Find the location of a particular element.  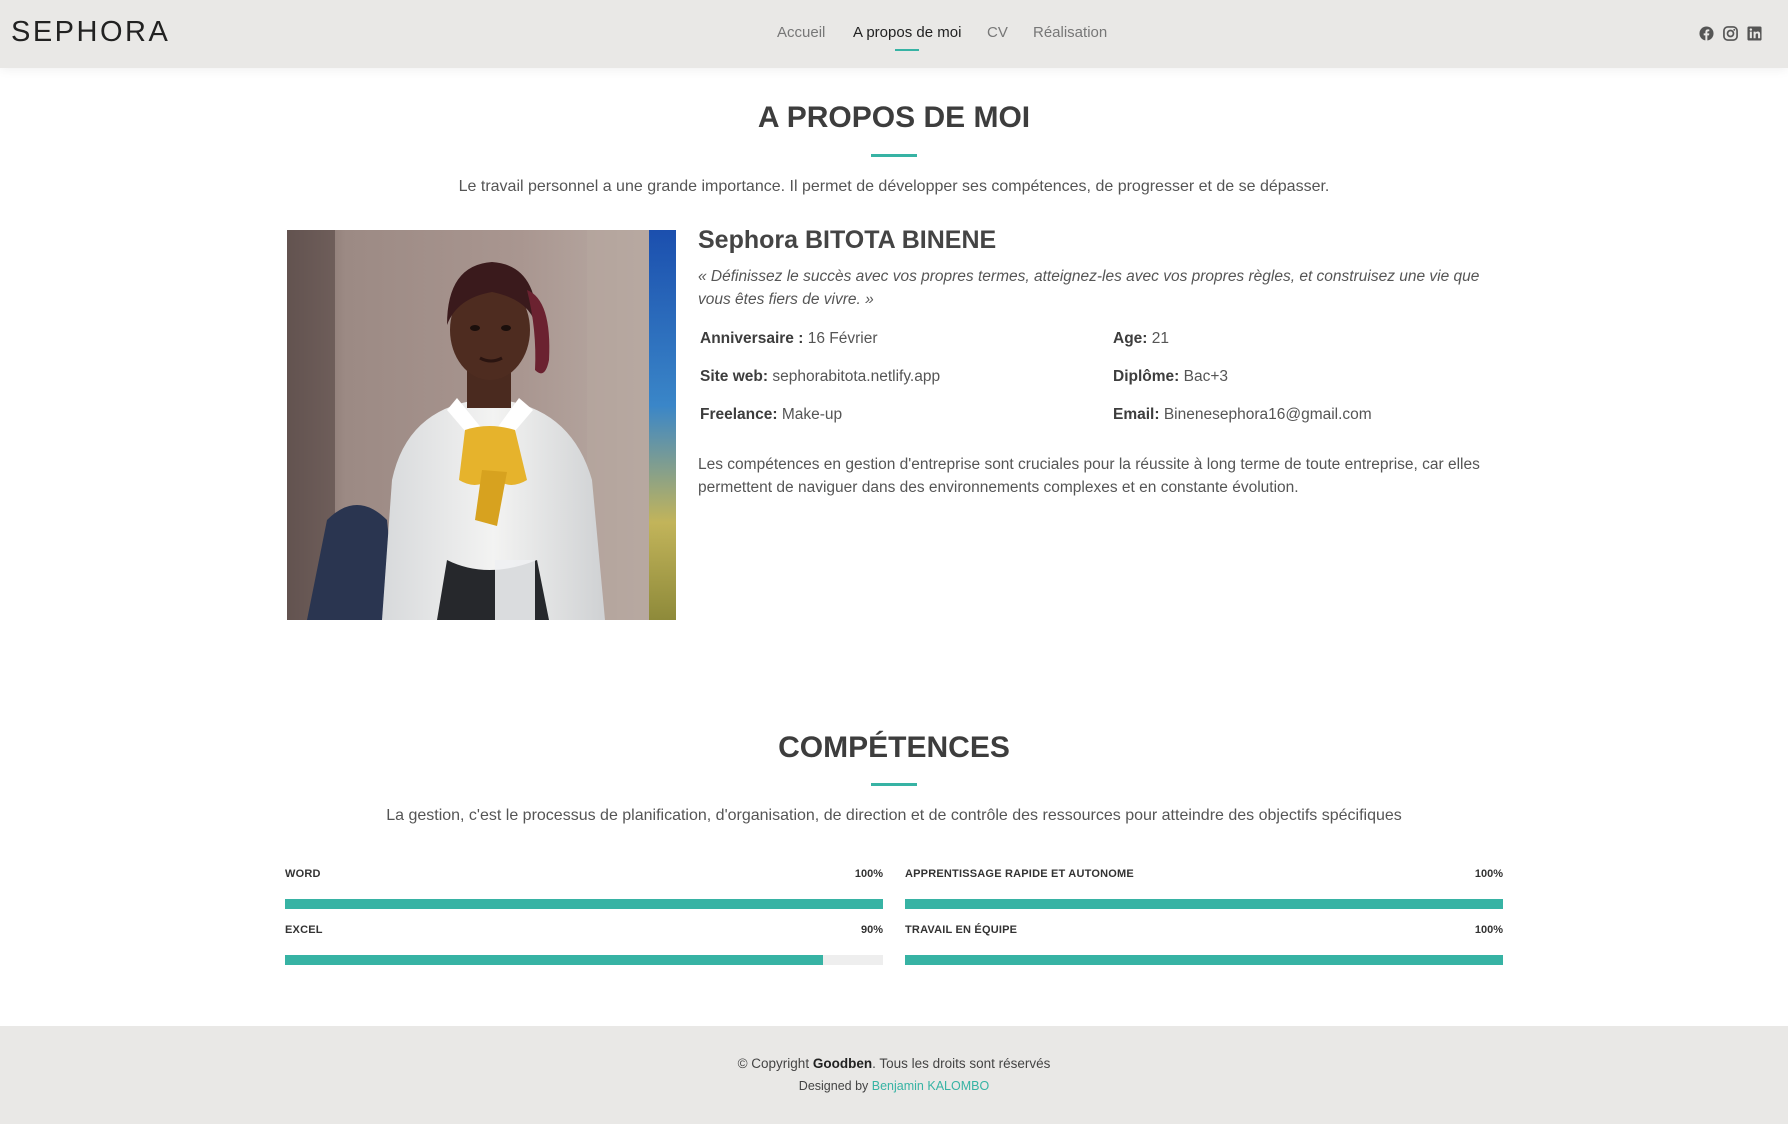

info-website-value: sephorabitota.netlify.app is located at coordinates (856, 376).